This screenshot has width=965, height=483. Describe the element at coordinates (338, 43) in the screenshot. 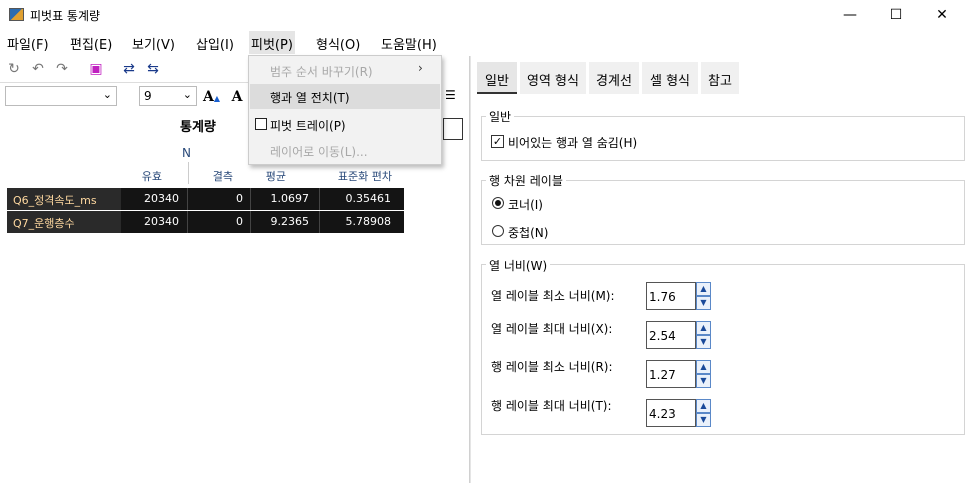

I see `menu-format: 형식(O)` at that location.